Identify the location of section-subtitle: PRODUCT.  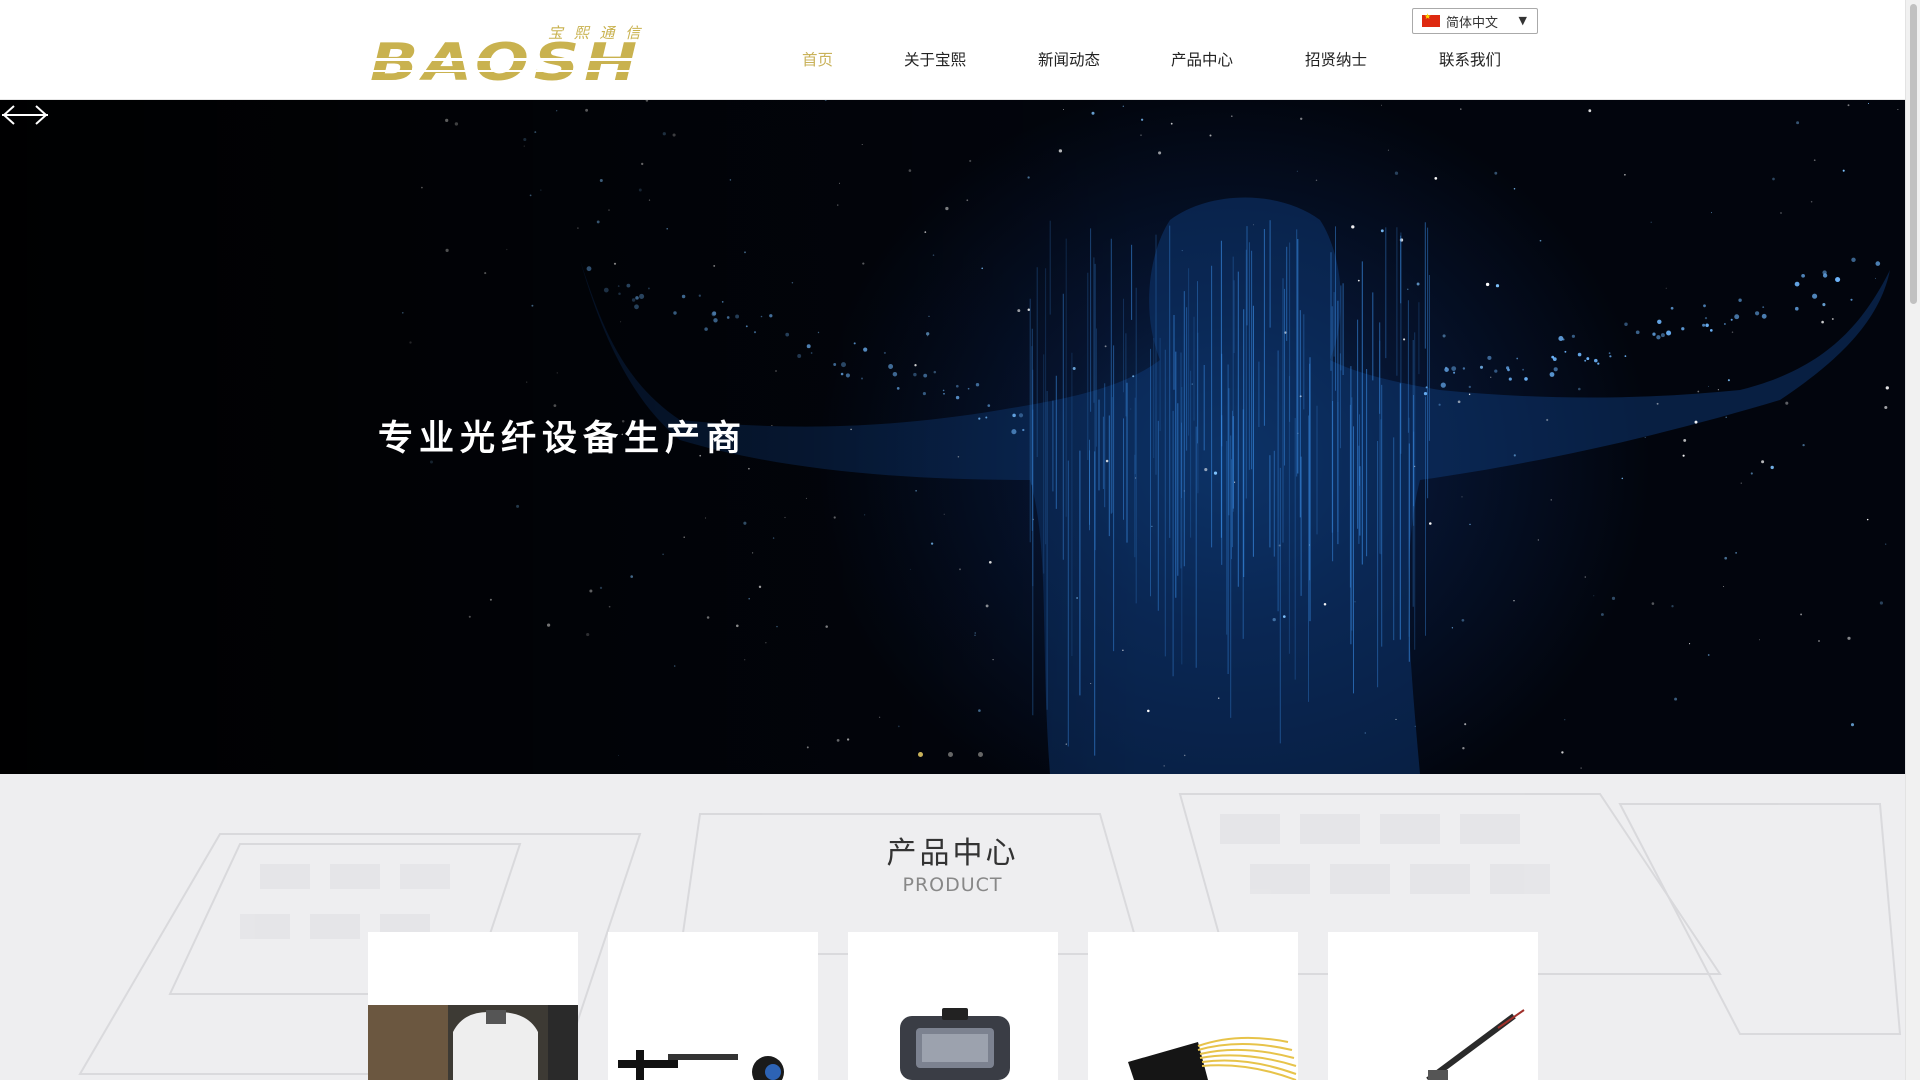
(952, 885).